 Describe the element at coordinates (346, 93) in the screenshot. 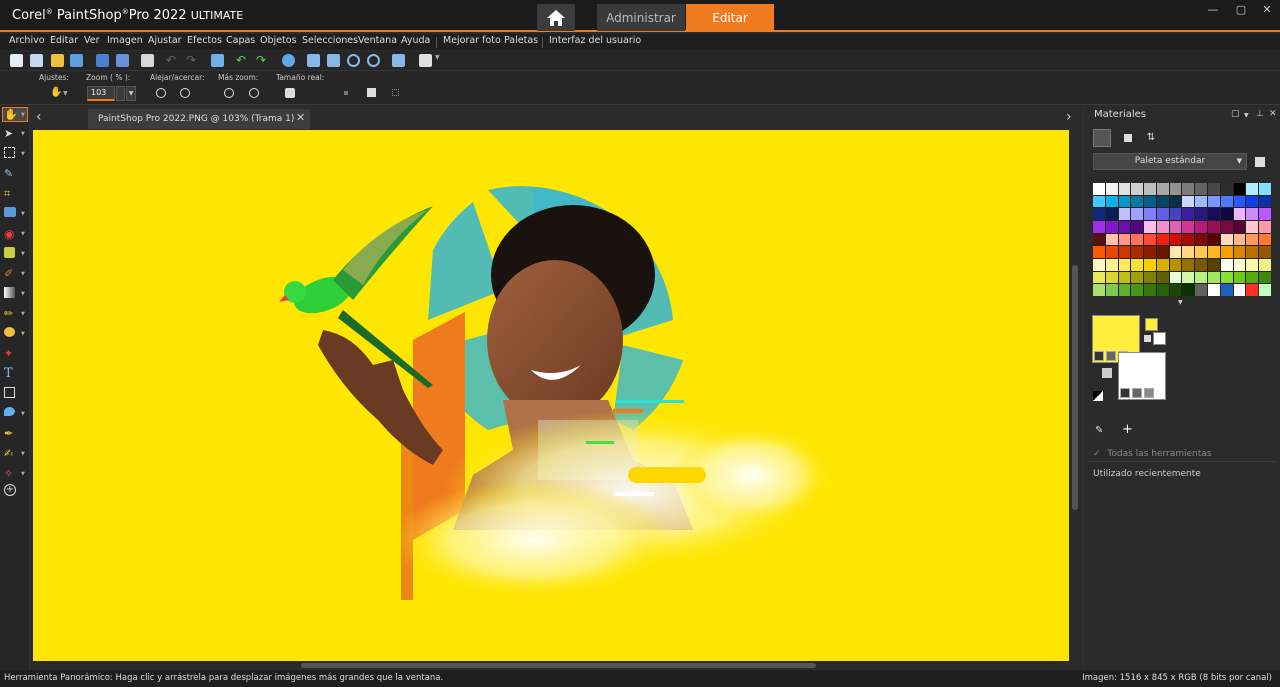

I see `fit-small-icon` at that location.